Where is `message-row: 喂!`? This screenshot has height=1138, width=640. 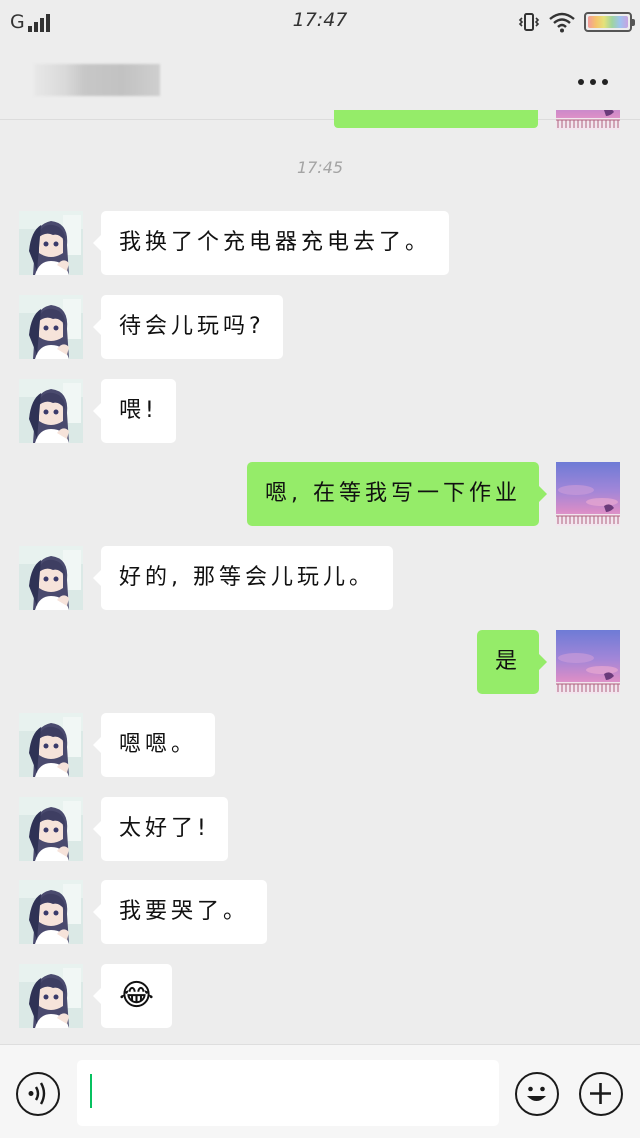 message-row: 喂! is located at coordinates (320, 411).